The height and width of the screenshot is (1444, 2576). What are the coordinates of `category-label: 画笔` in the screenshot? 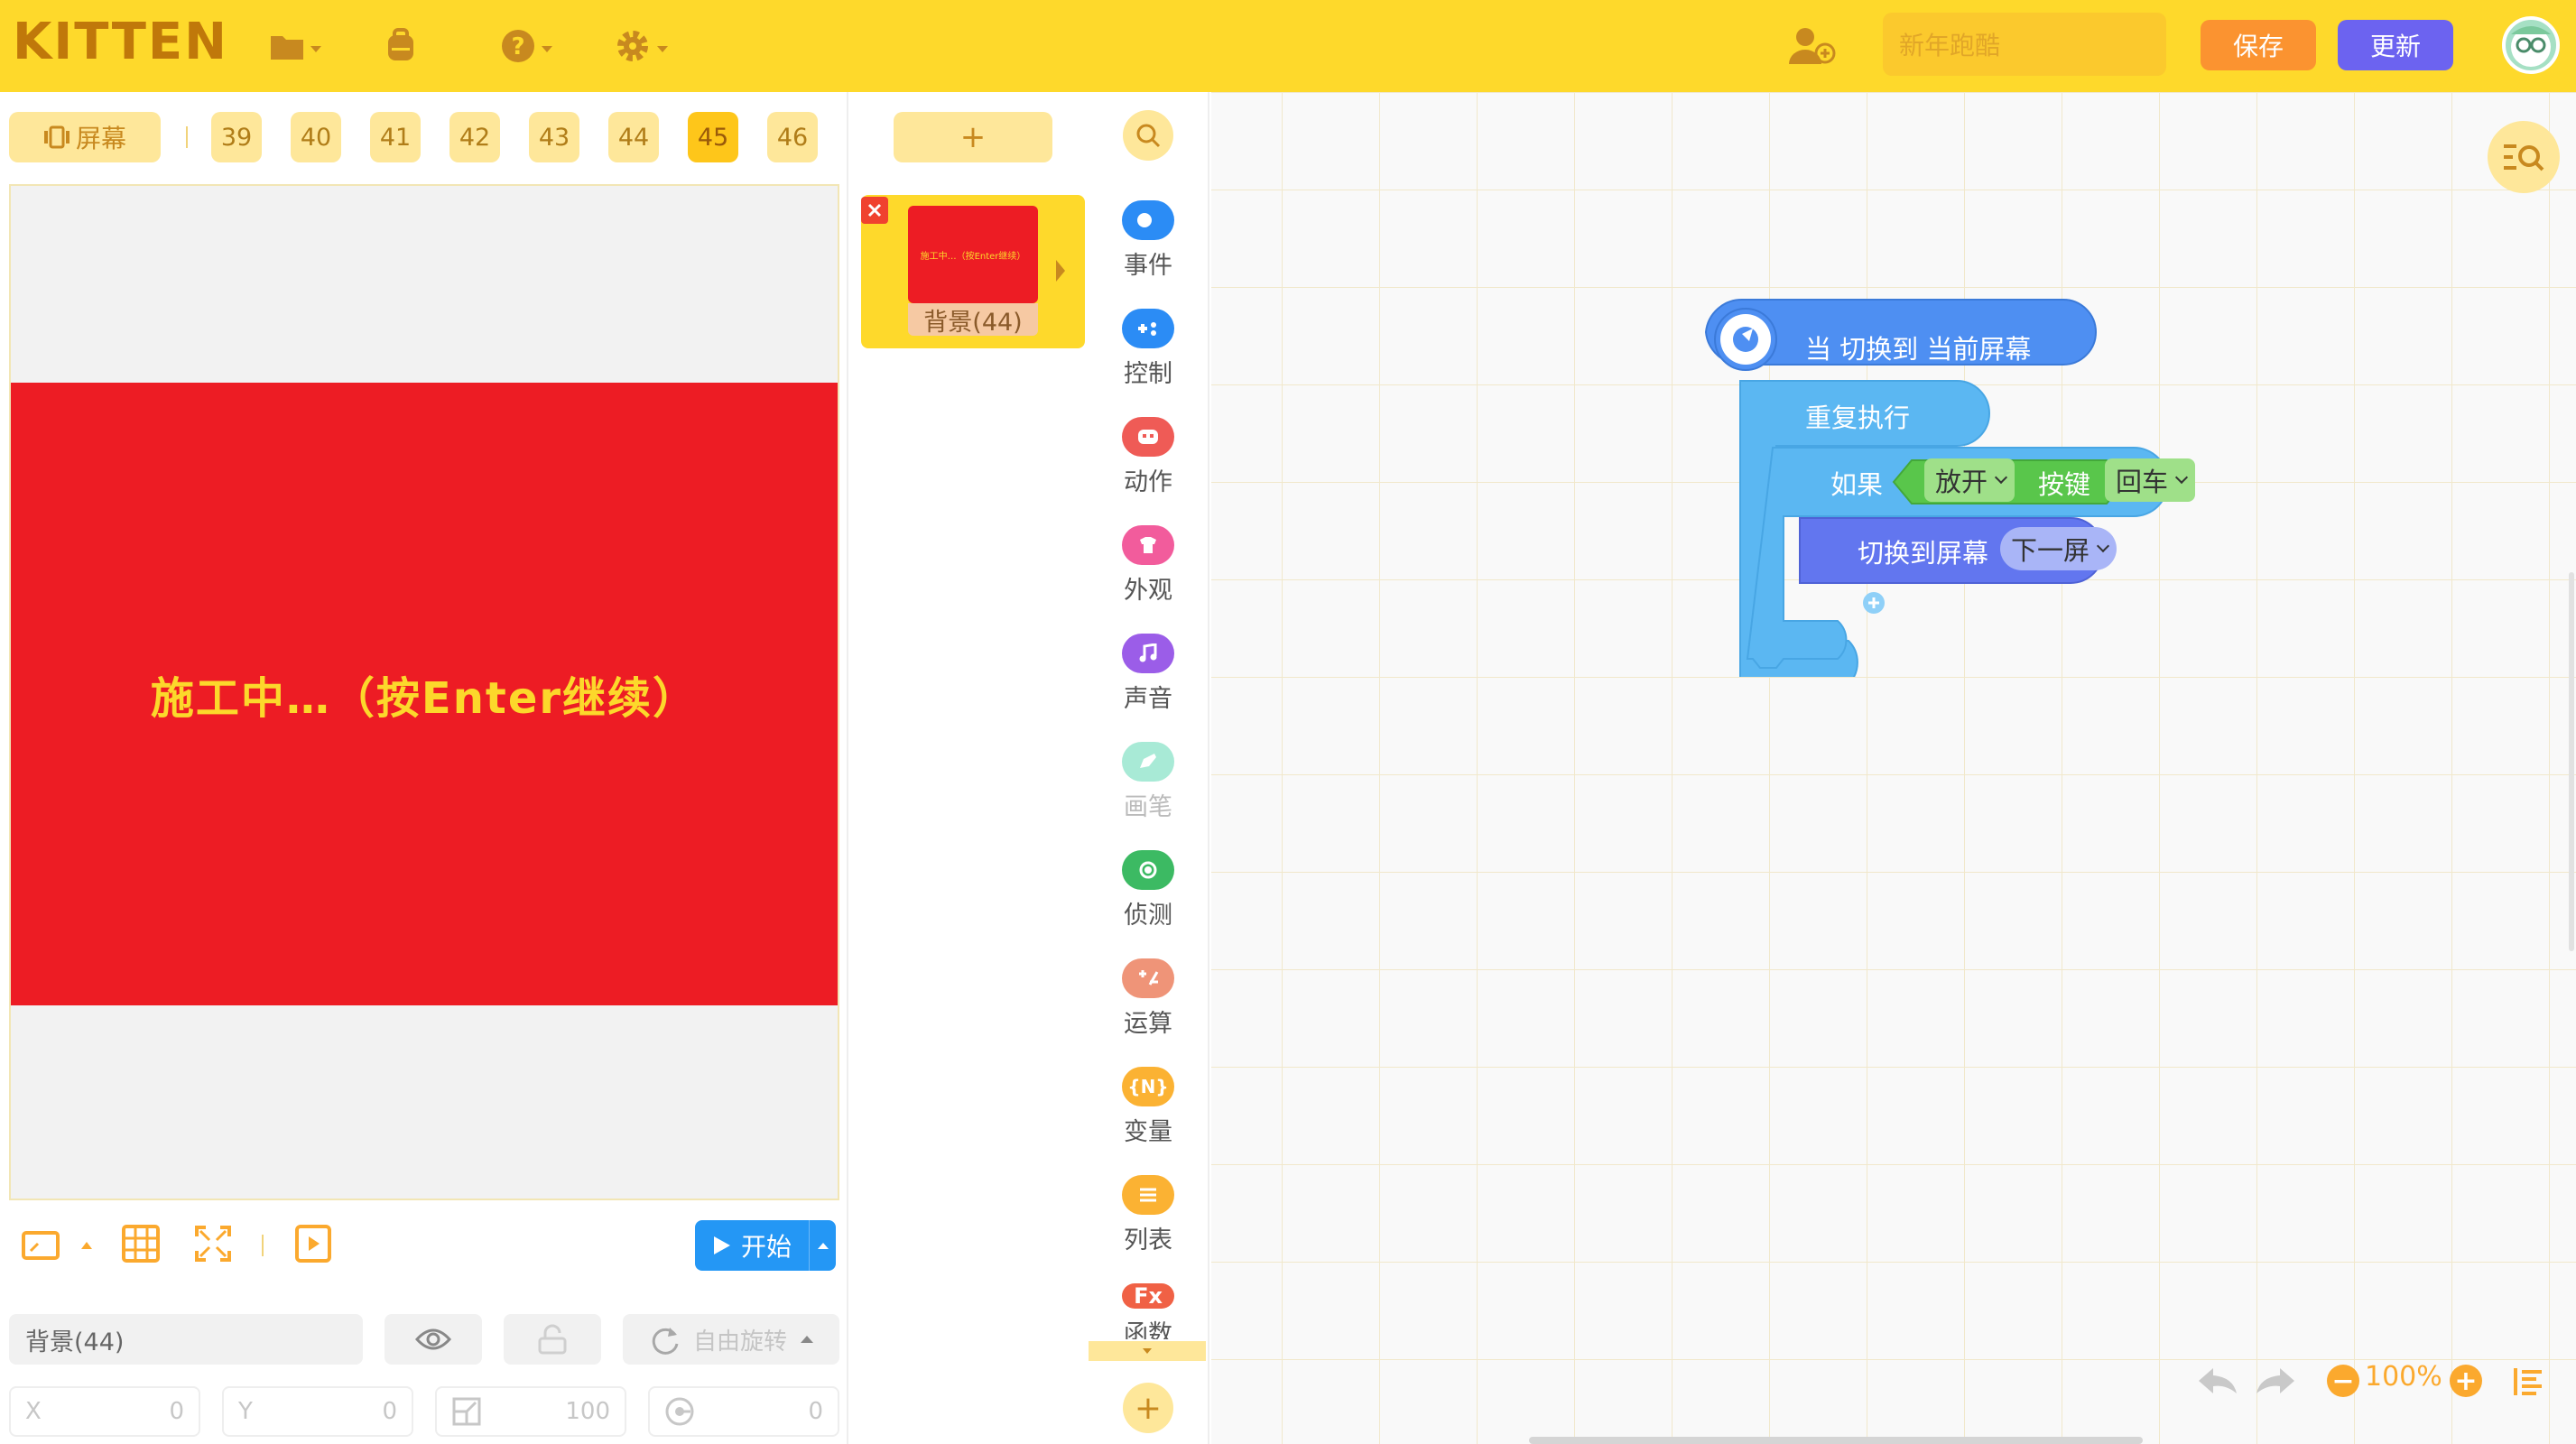 It's located at (1148, 807).